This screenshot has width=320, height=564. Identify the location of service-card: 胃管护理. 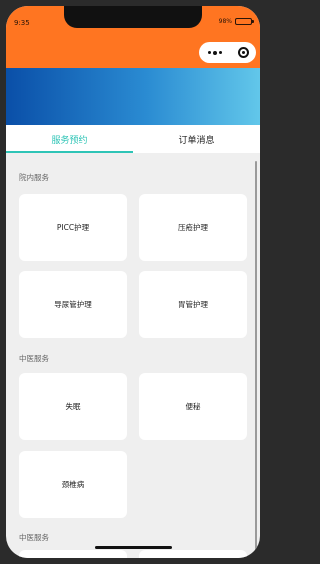
(193, 304).